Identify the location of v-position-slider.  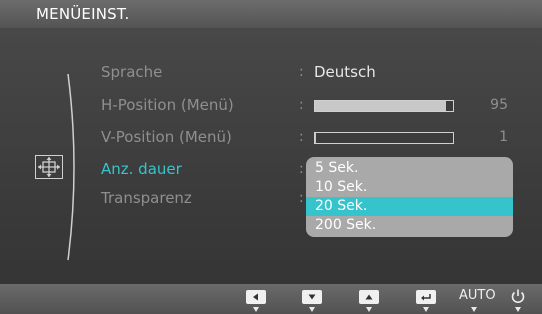
(384, 138).